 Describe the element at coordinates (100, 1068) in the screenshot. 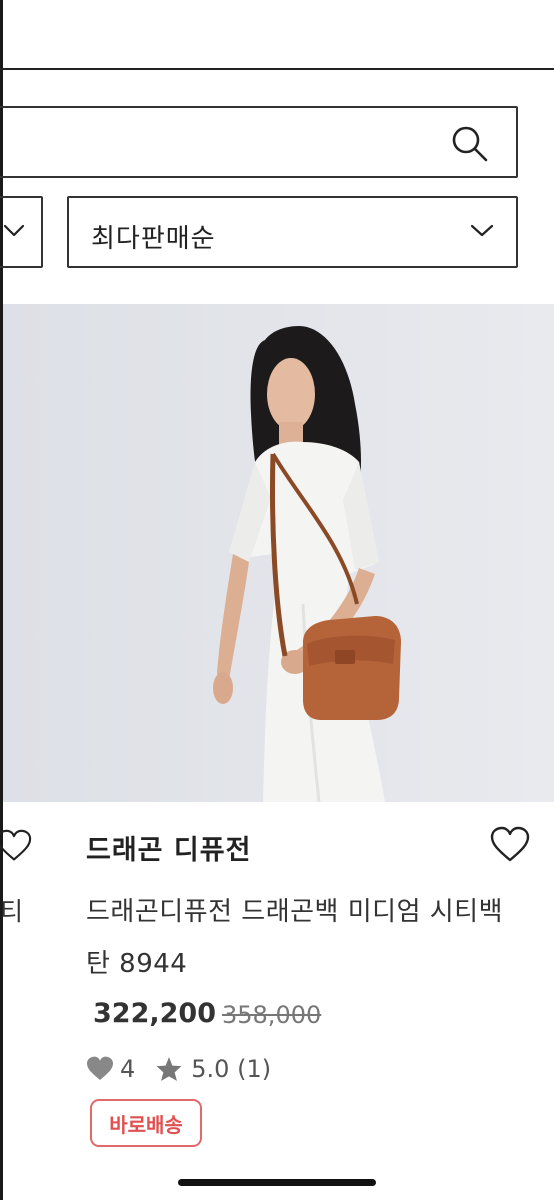

I see `heart-filled-icon` at that location.